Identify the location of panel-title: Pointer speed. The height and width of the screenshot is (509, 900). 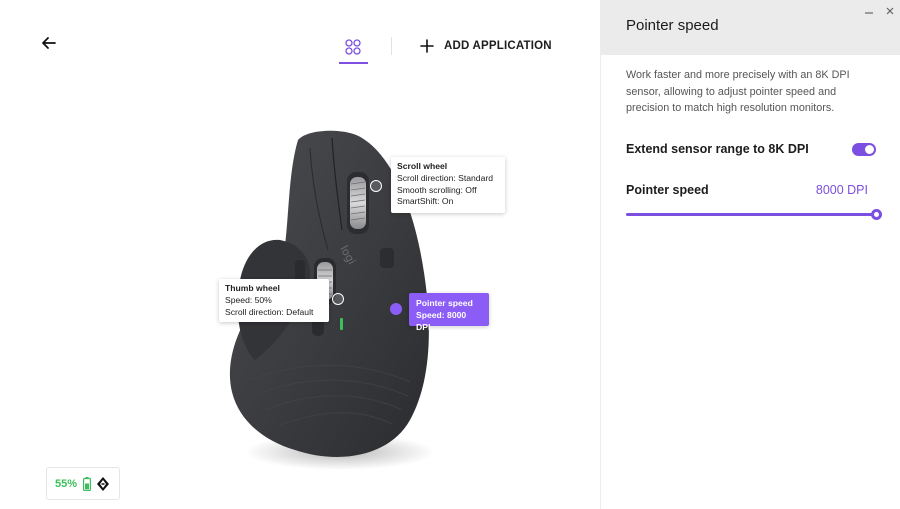
(672, 25).